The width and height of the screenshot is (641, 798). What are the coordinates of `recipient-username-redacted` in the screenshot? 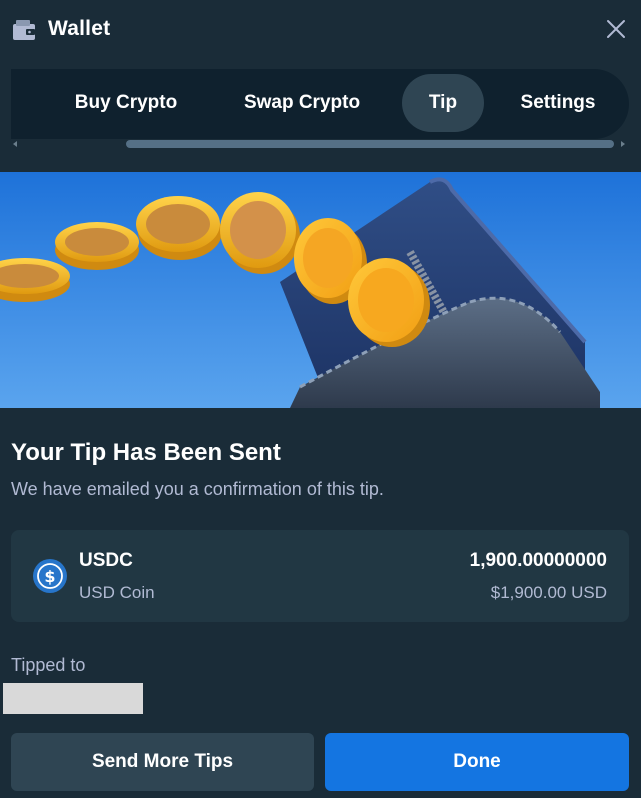 It's located at (73, 698).